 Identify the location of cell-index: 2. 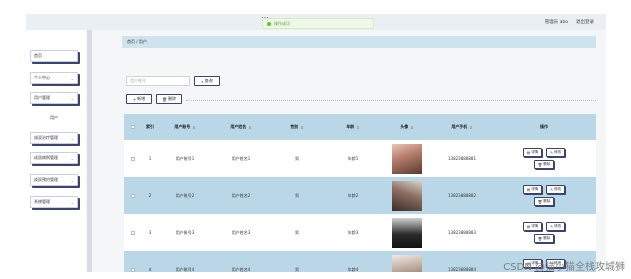
(150, 195).